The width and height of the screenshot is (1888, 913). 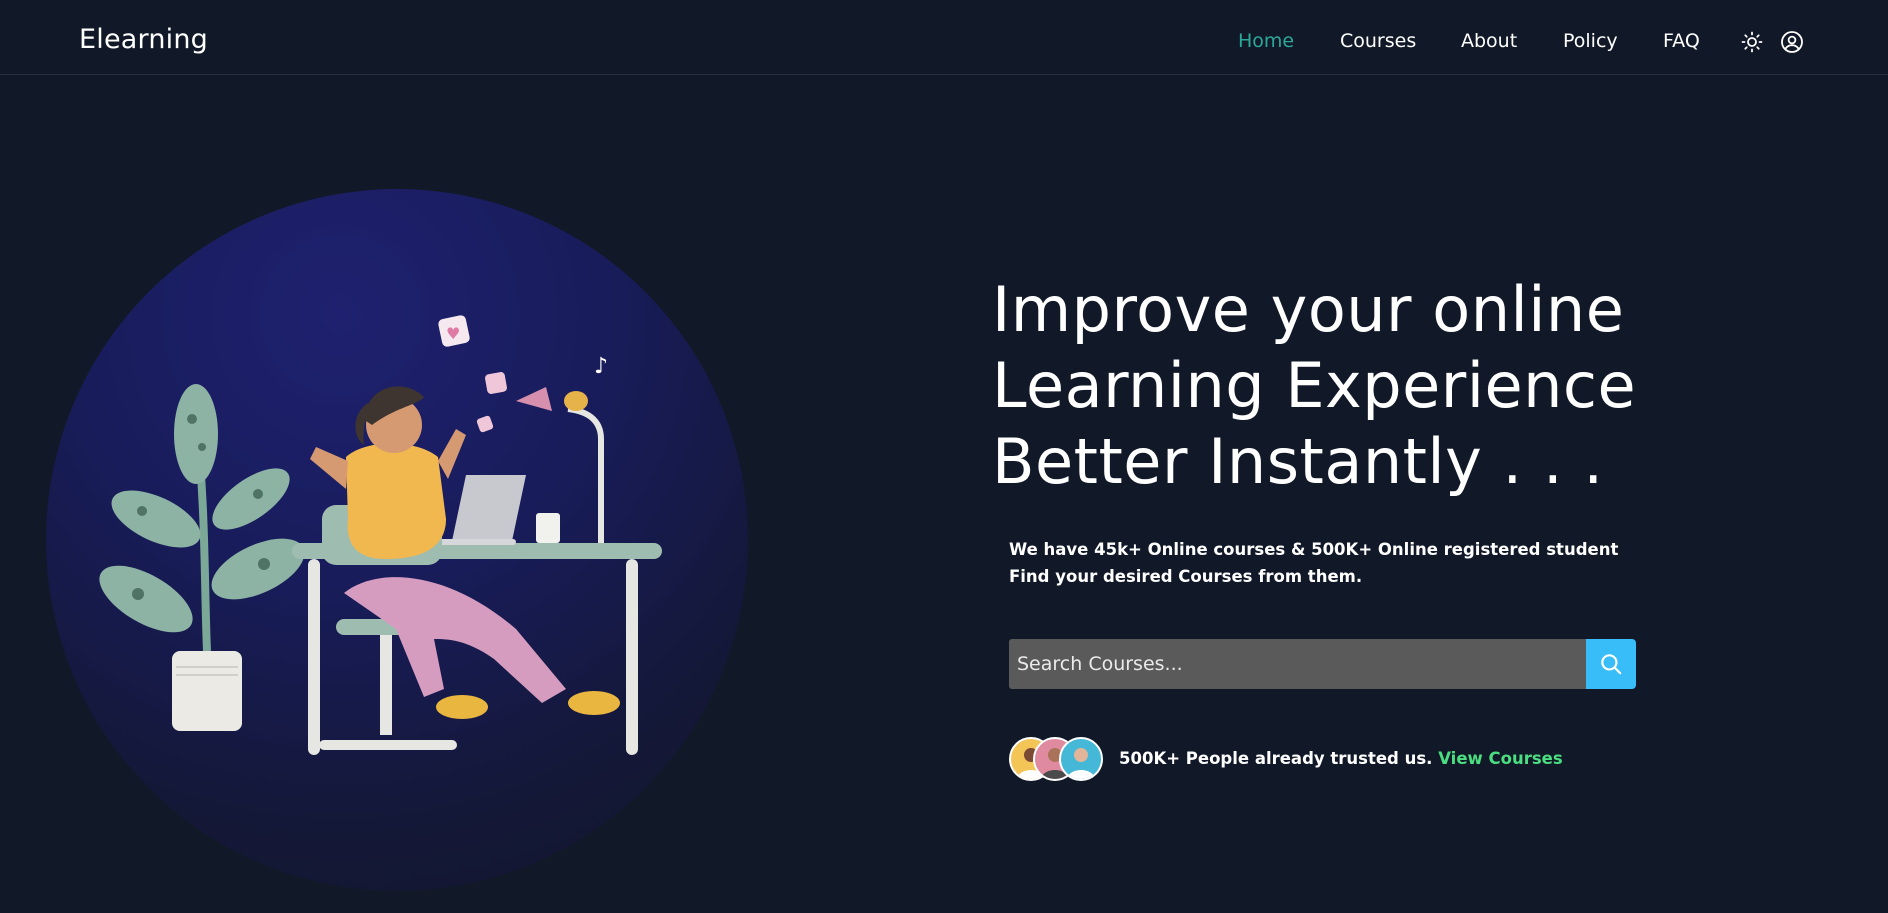 What do you see at coordinates (548, 528) in the screenshot?
I see `coffee-mug` at bounding box center [548, 528].